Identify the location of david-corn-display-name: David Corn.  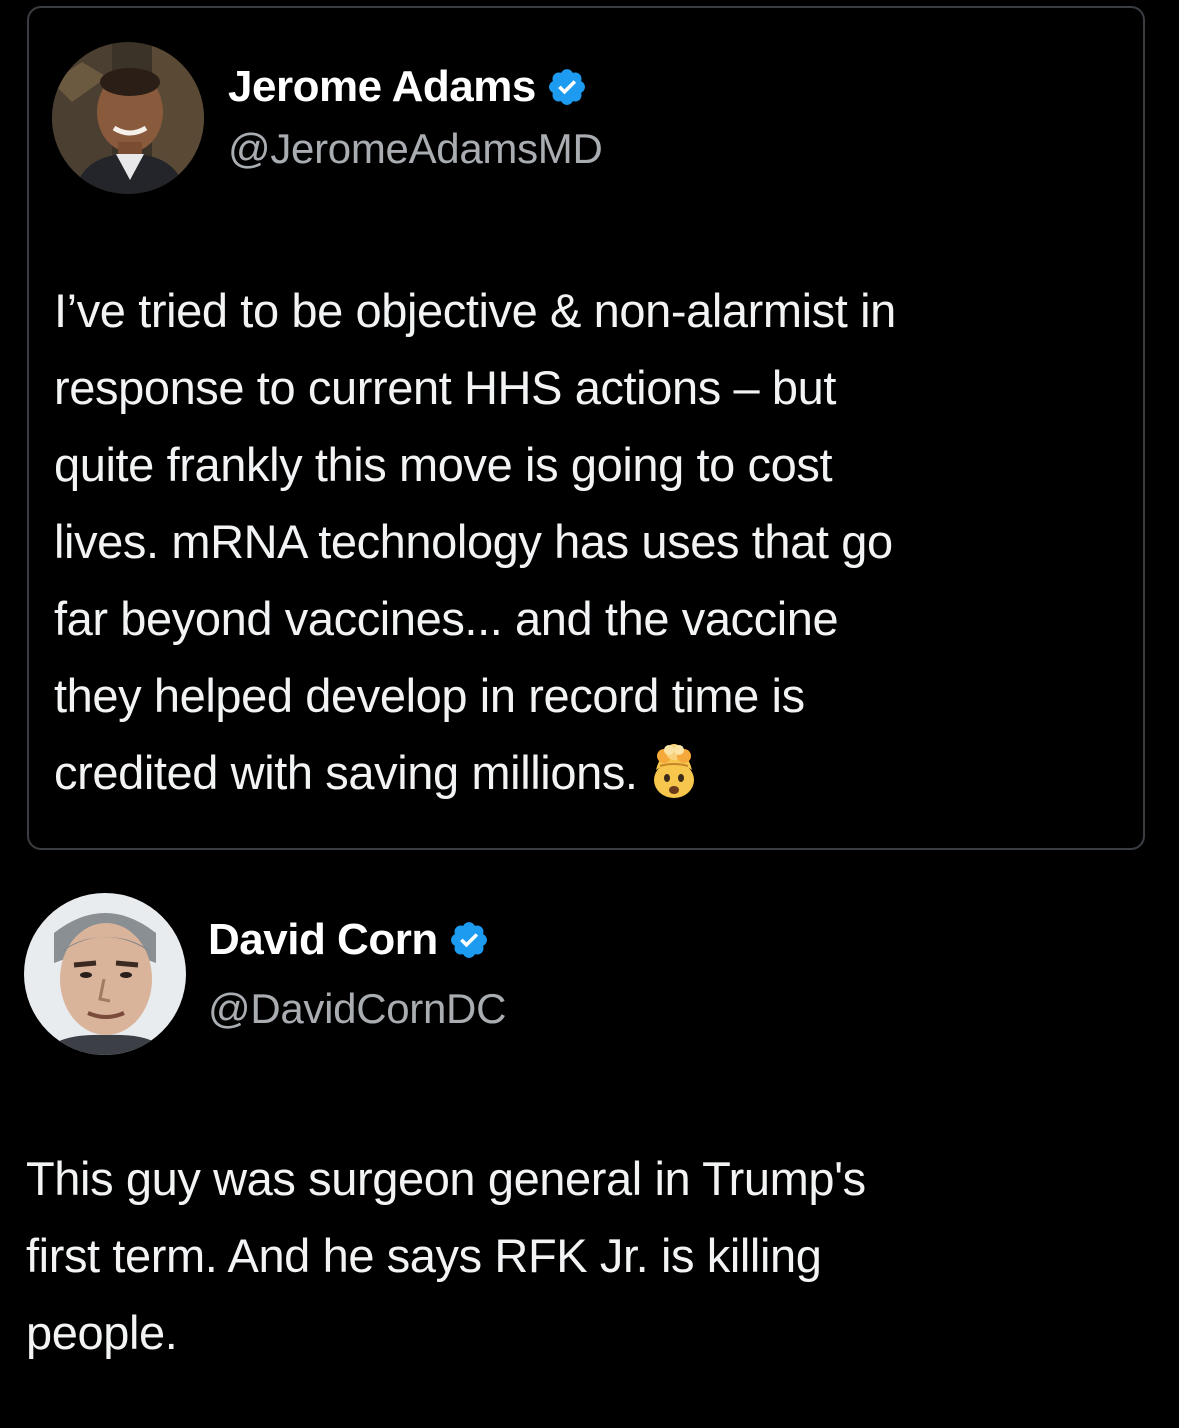
(323, 940).